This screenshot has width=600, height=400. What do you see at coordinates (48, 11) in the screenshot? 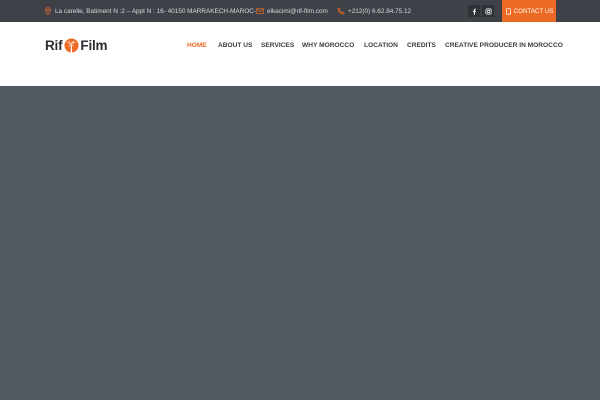
I see `map-pin-icon` at bounding box center [48, 11].